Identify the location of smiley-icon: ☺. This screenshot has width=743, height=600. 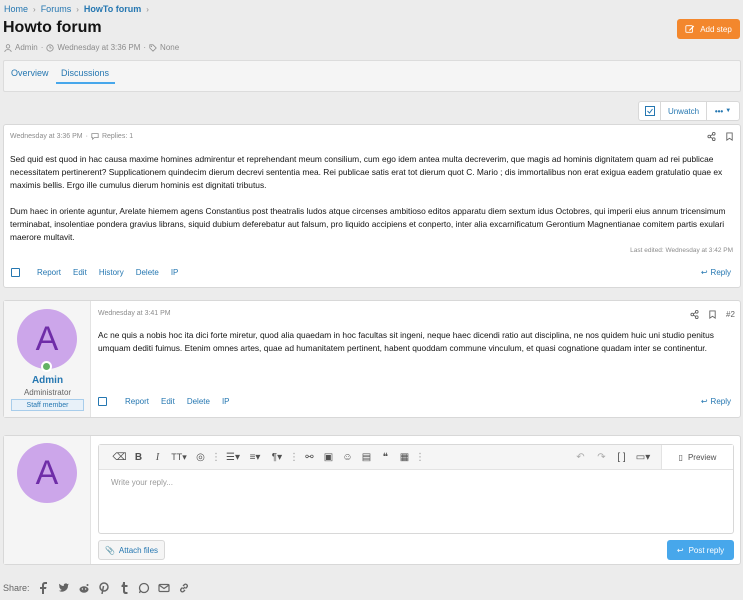
(347, 457).